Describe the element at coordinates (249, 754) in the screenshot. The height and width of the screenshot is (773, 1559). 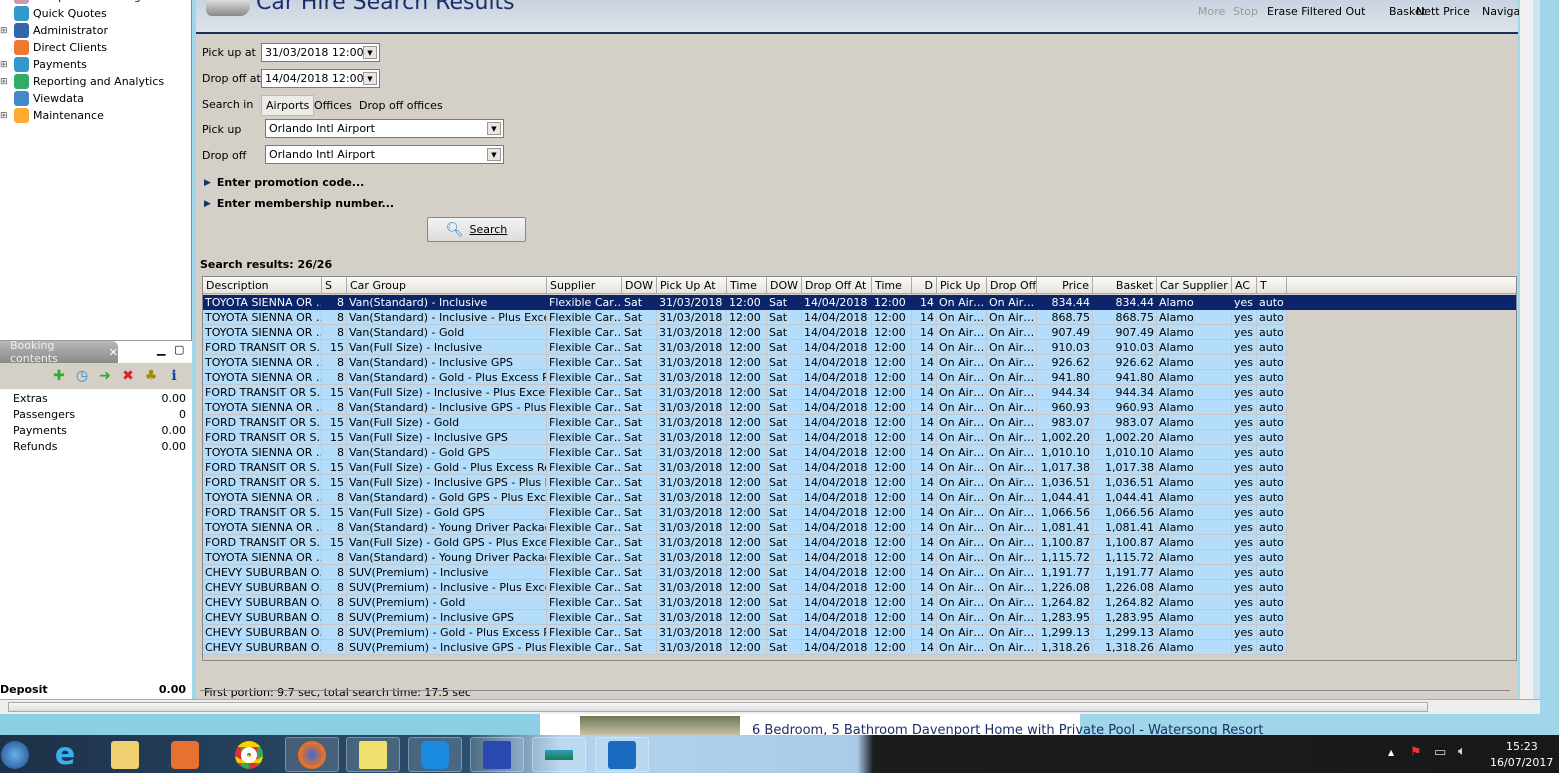
I see `chrome-icon` at that location.